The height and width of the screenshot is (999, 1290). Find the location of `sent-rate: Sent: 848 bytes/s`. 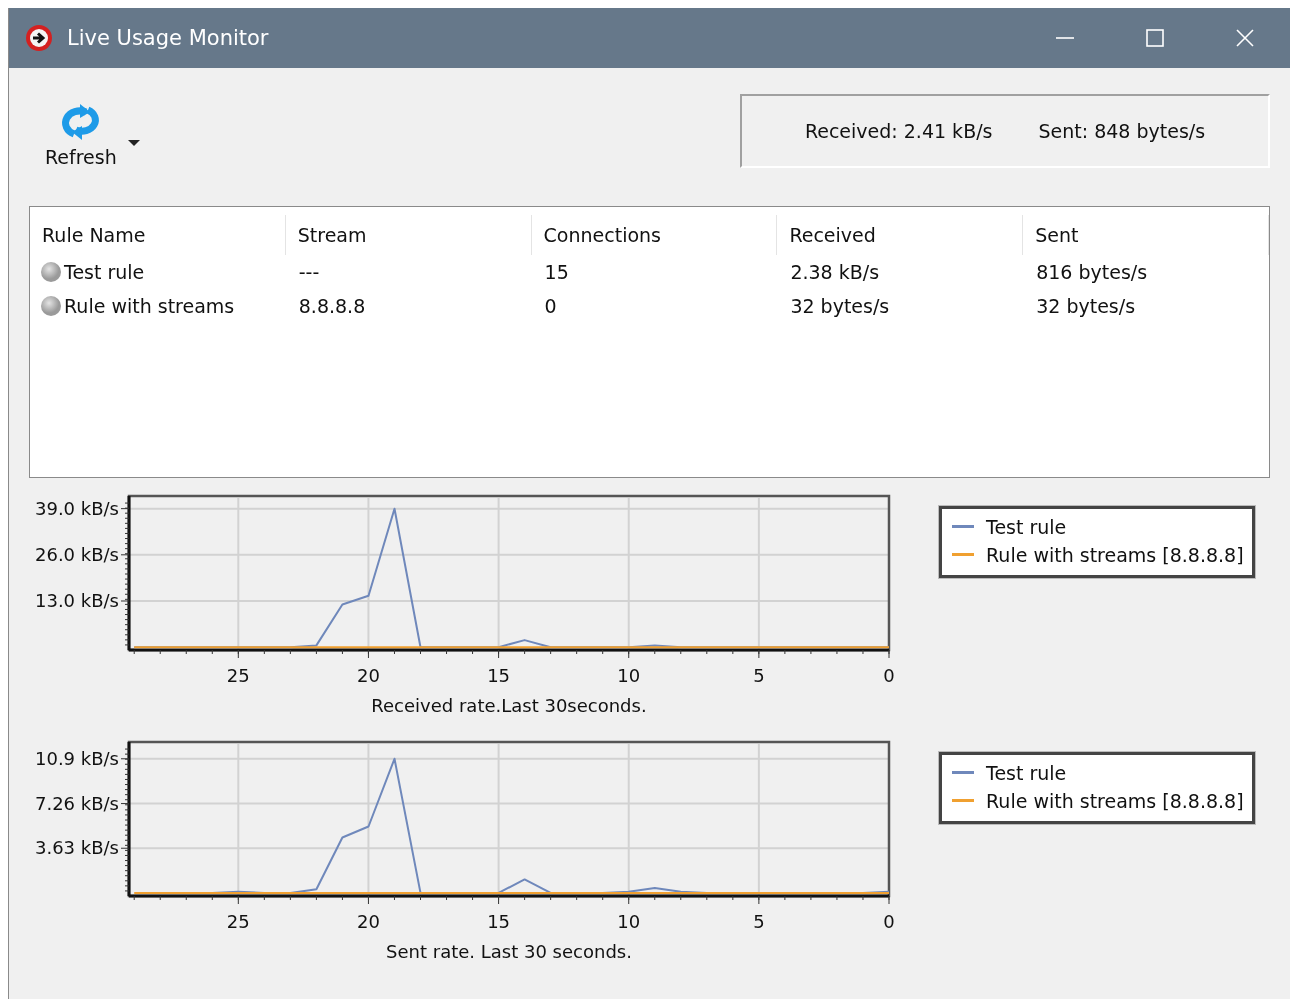

sent-rate: Sent: 848 bytes/s is located at coordinates (1122, 131).